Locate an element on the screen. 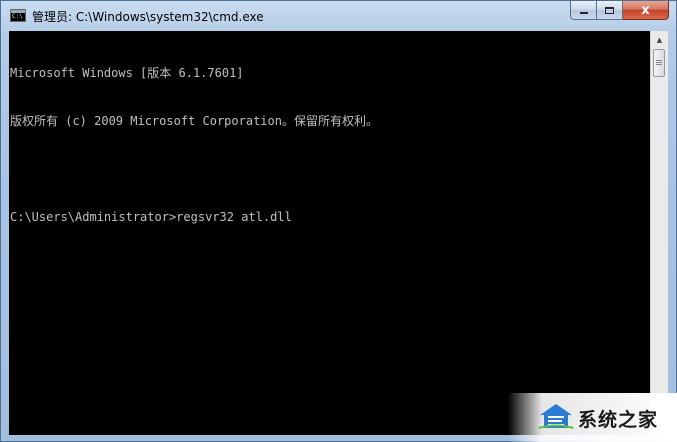  vertical-scrollbar: ▲ ▼ is located at coordinates (659, 233).